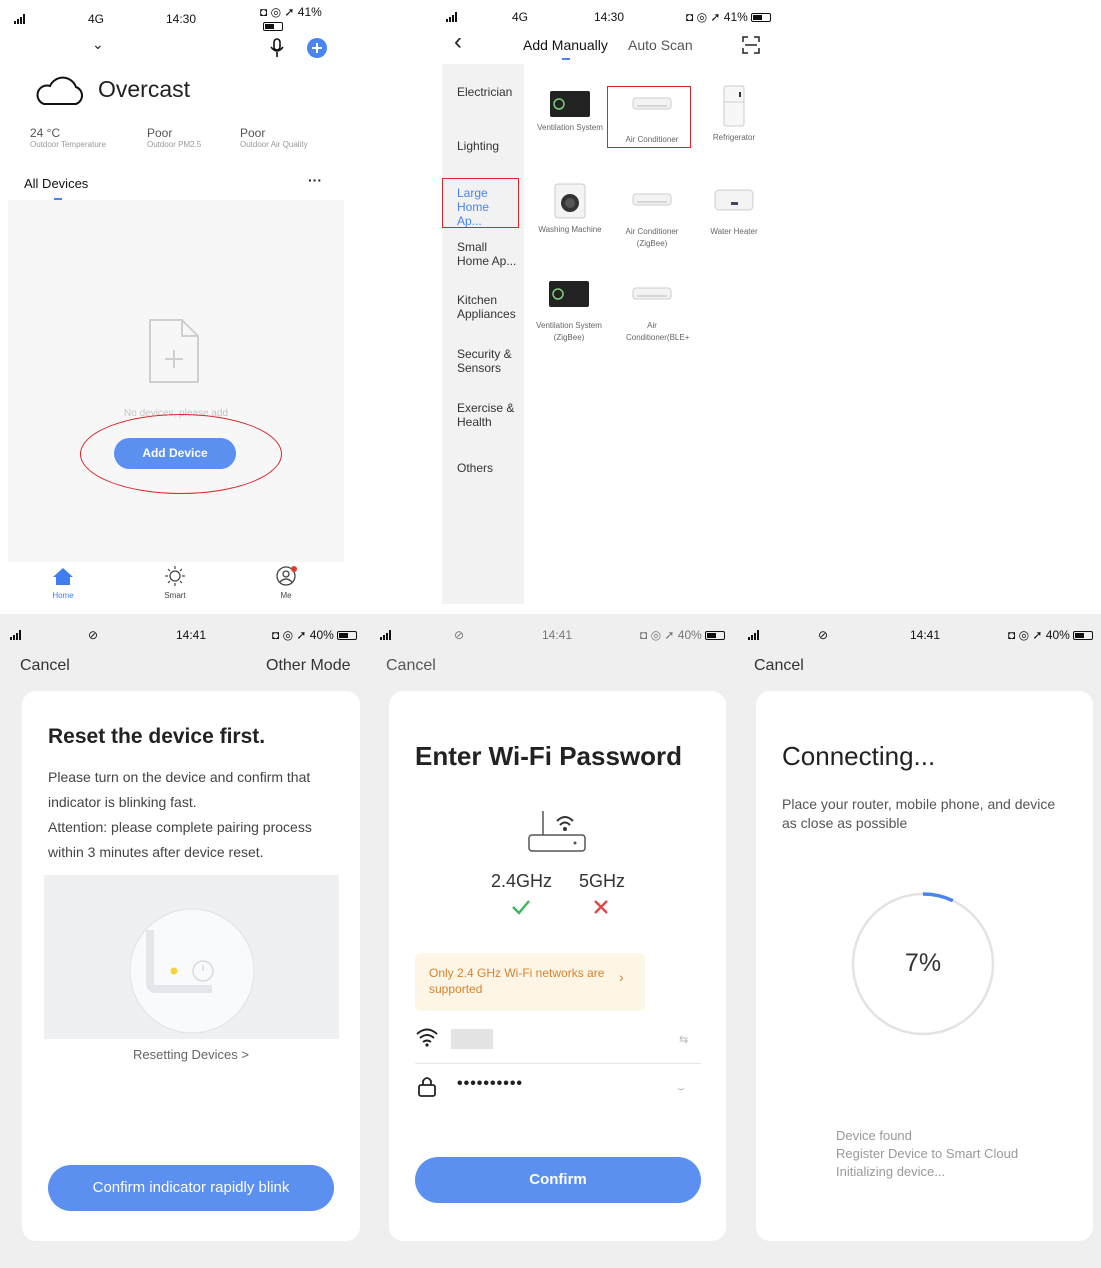 The height and width of the screenshot is (1268, 1101). Describe the element at coordinates (274, 144) in the screenshot. I see `stat-label: Outdoor Air Quality` at that location.